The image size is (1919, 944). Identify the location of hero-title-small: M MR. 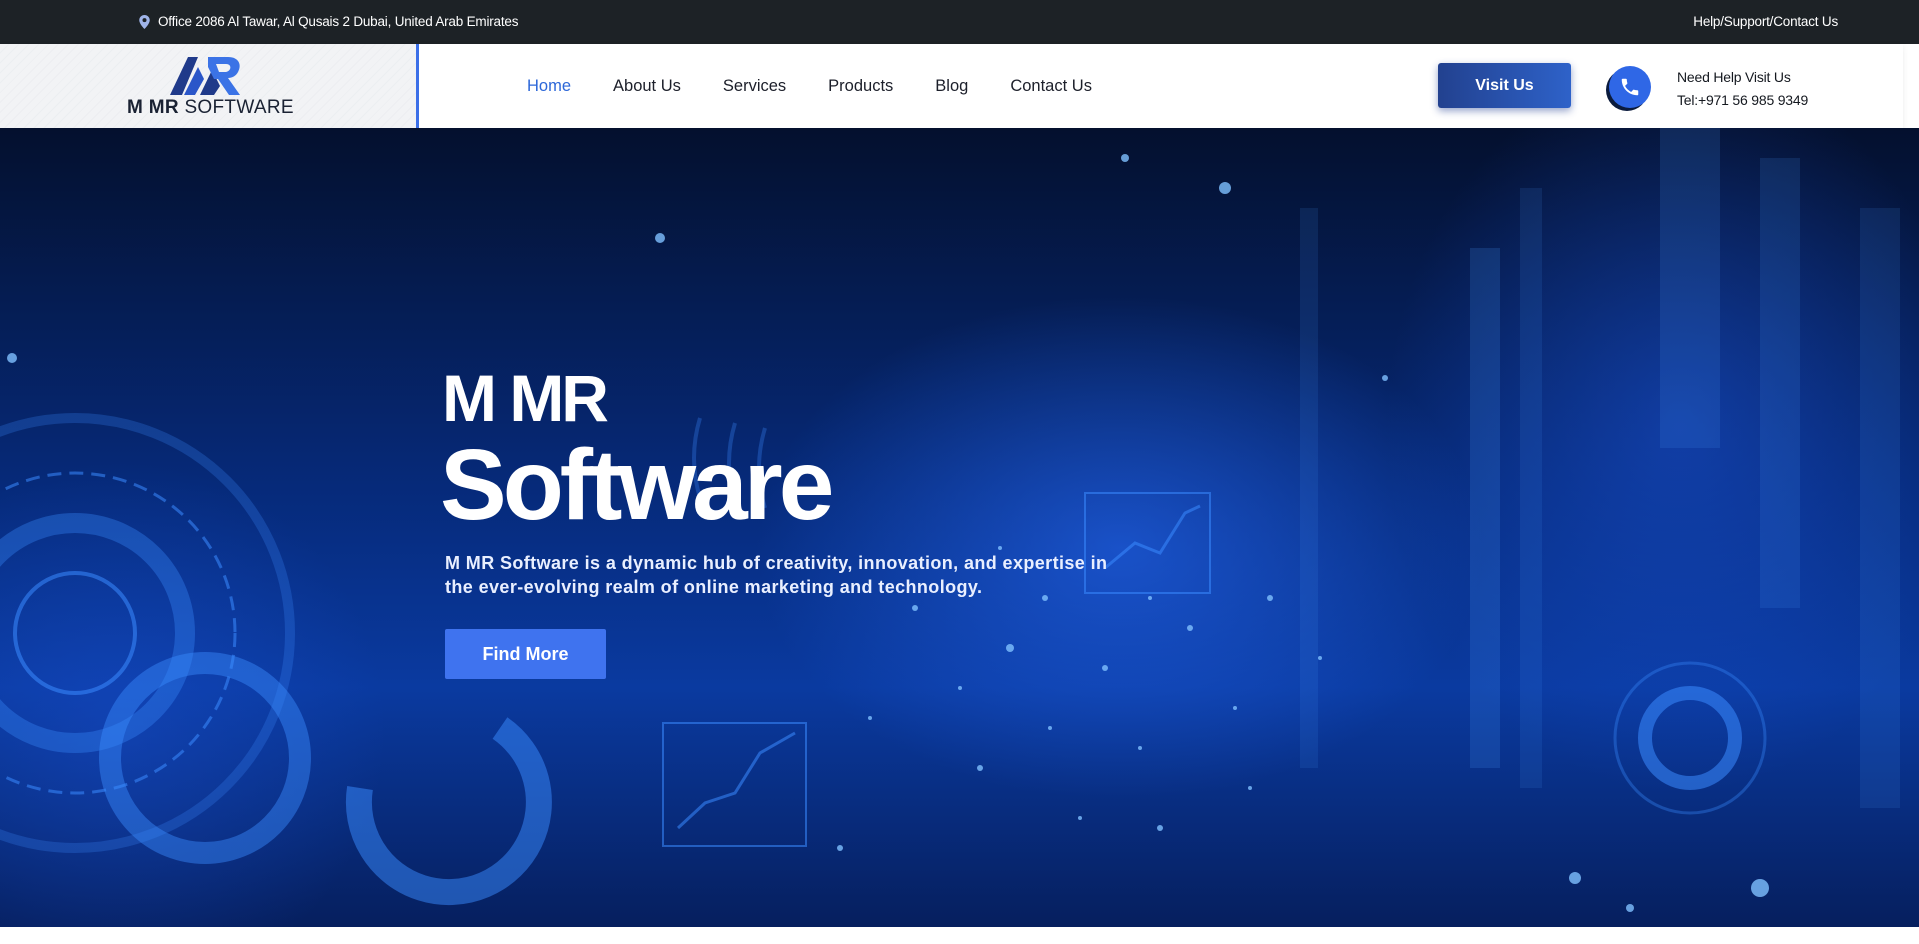
(525, 398).